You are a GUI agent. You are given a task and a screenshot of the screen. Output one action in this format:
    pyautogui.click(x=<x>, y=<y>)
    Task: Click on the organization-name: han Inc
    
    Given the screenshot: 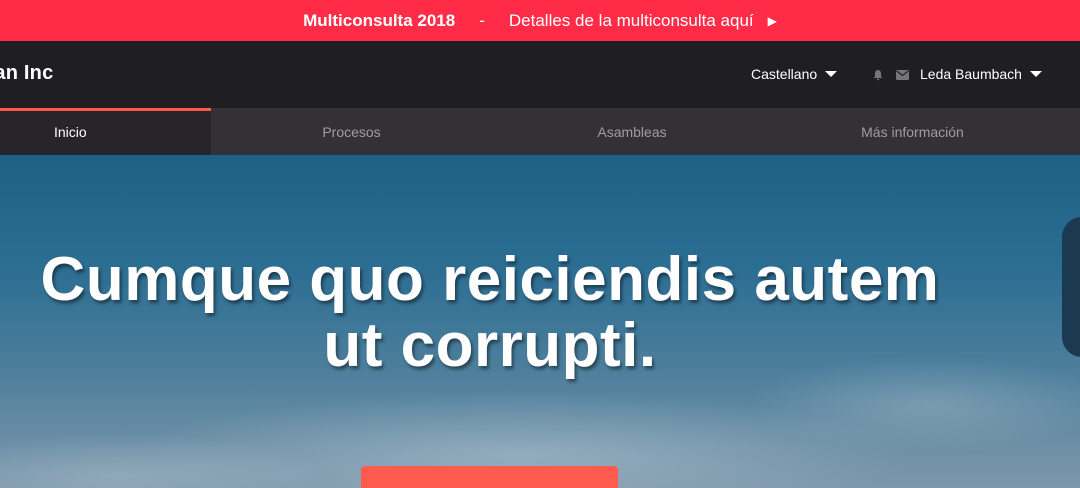 What is the action you would take?
    pyautogui.click(x=26, y=73)
    